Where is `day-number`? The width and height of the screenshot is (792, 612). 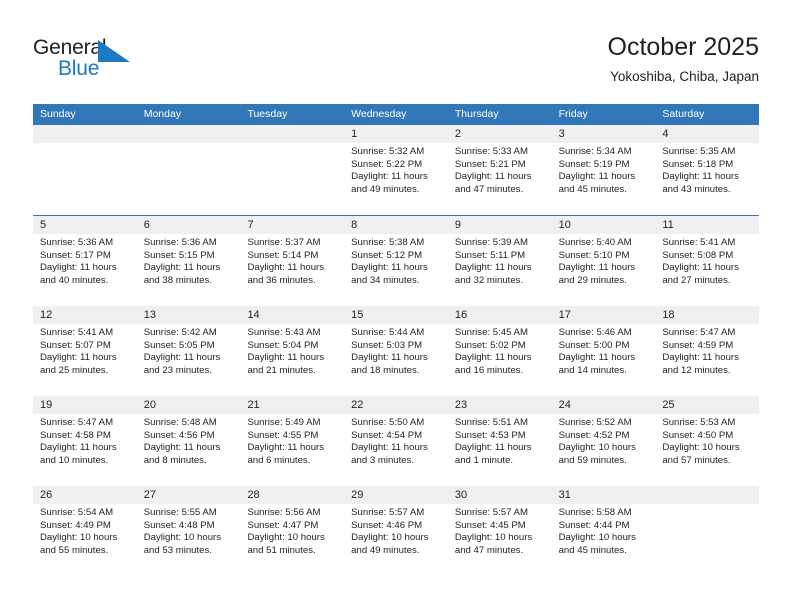 day-number is located at coordinates (85, 134).